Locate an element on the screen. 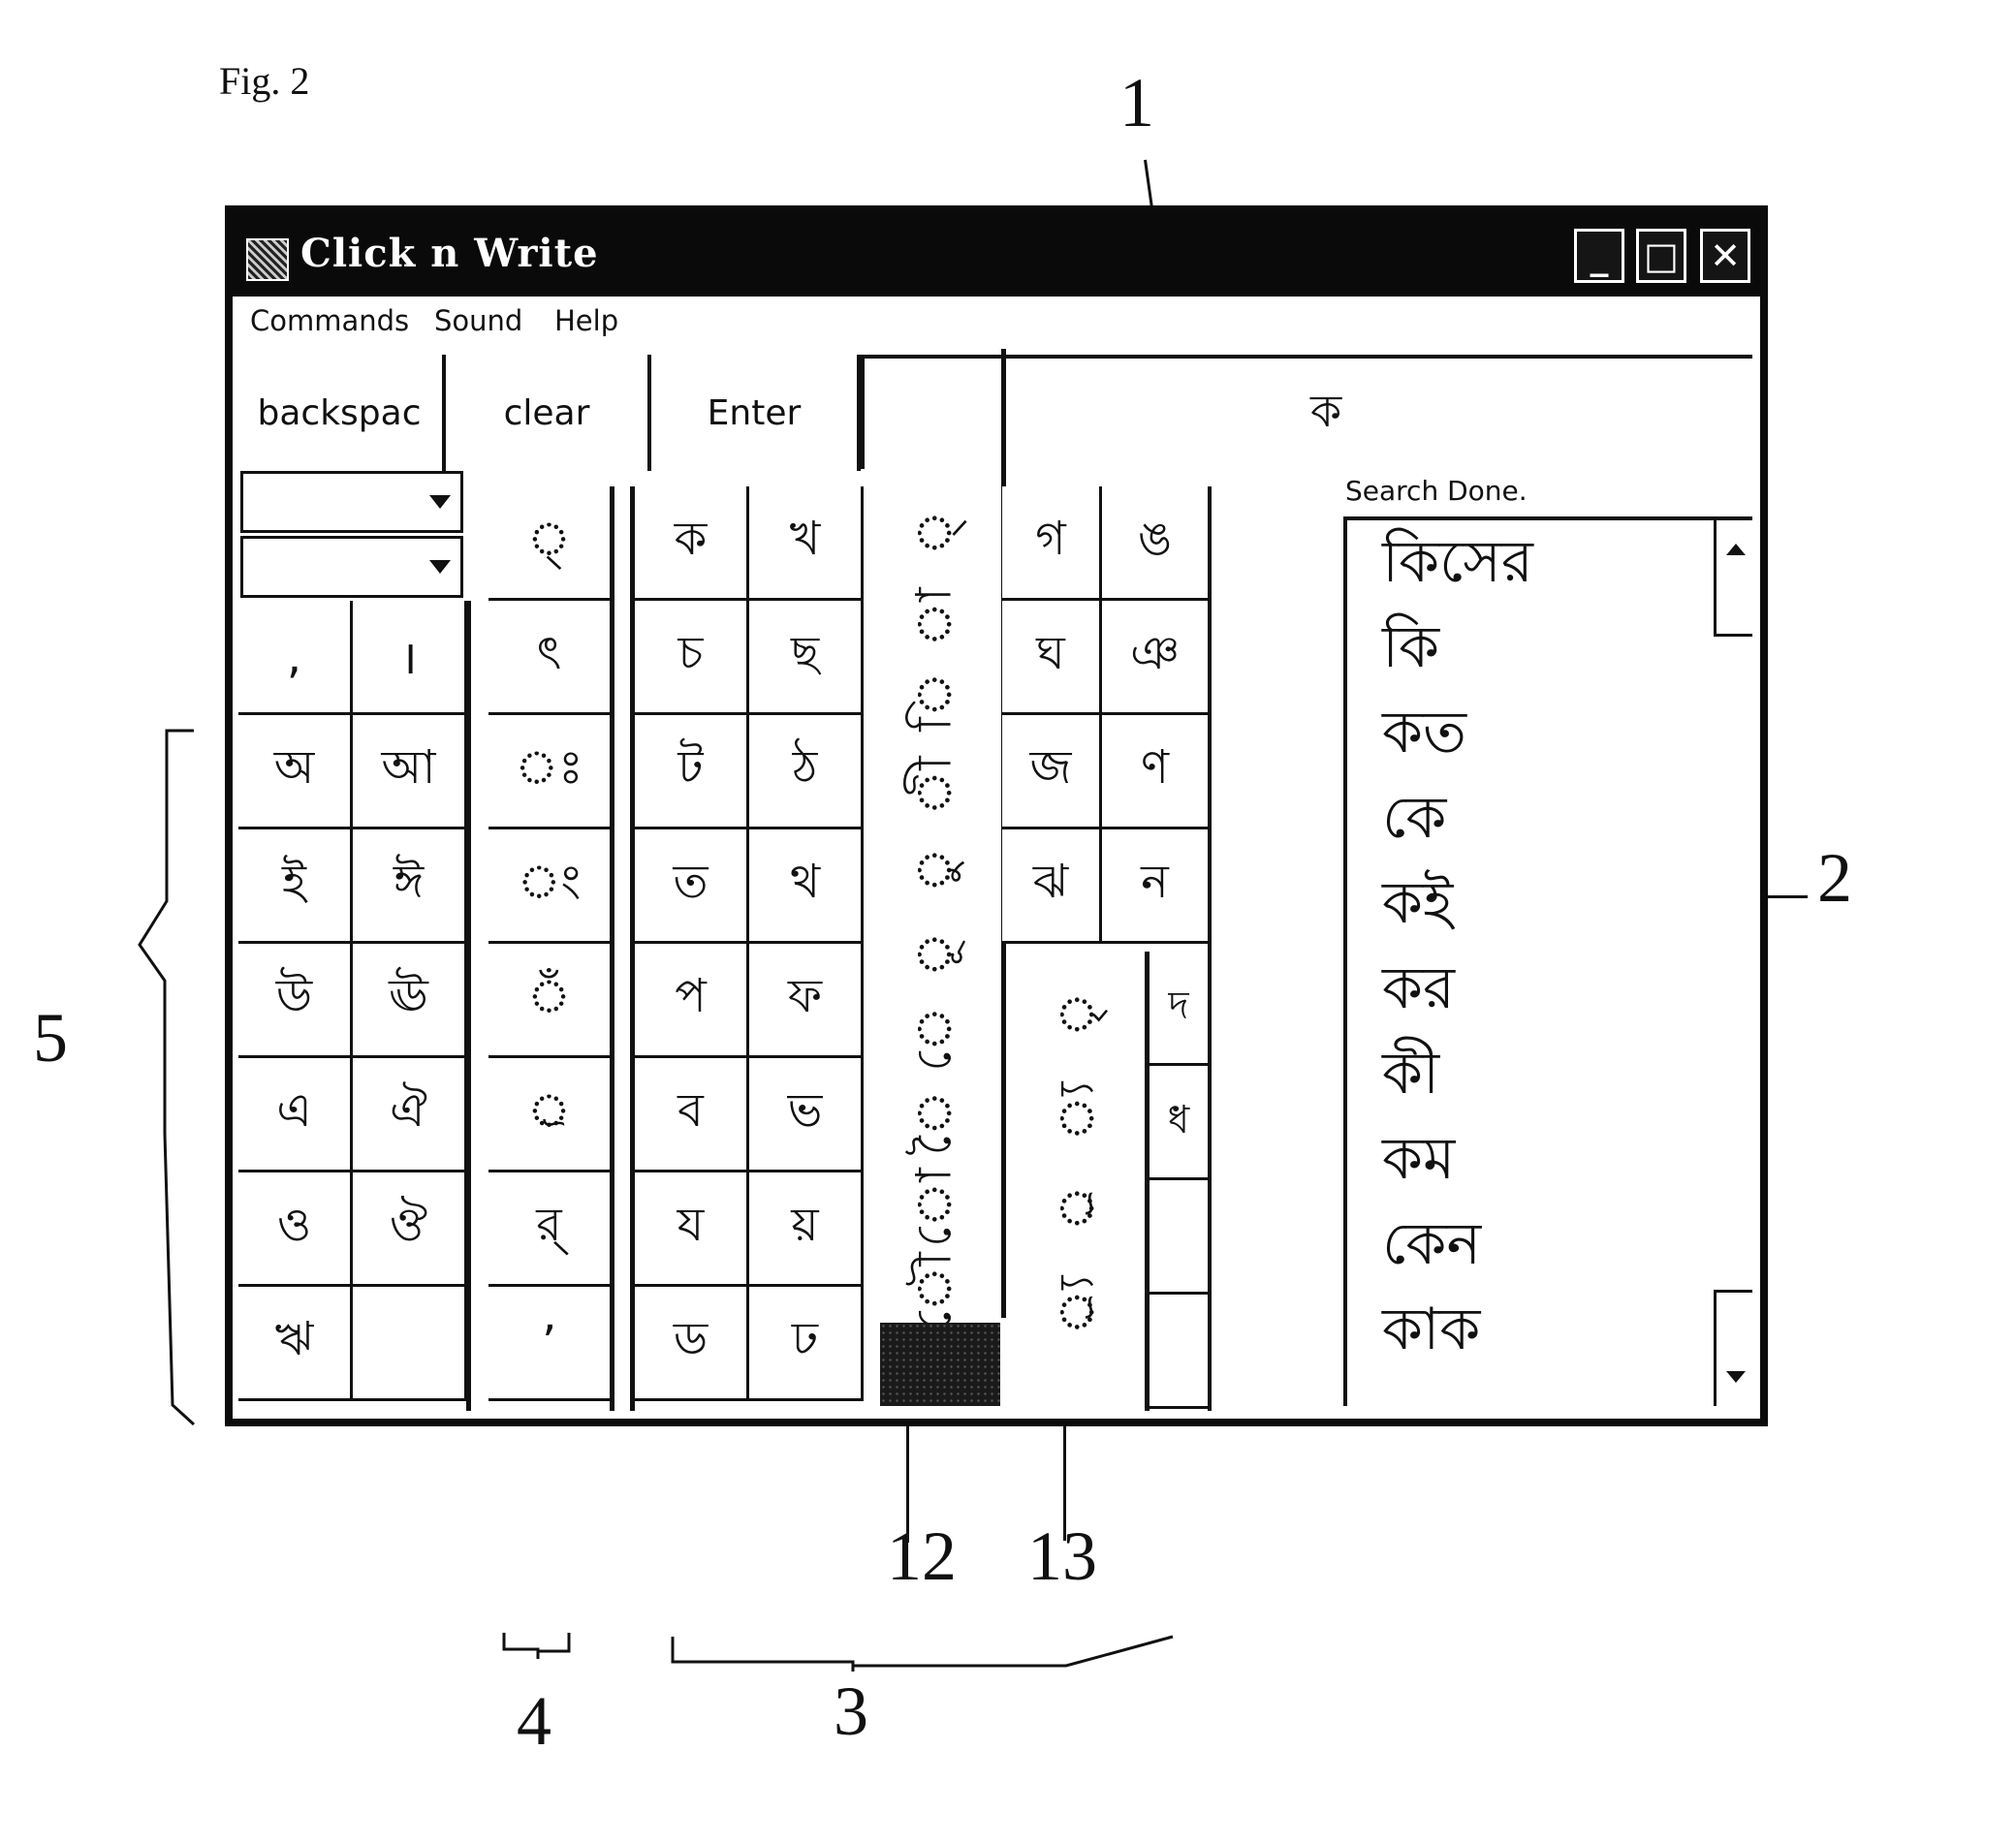  key-consonant: য is located at coordinates (692, 1229).